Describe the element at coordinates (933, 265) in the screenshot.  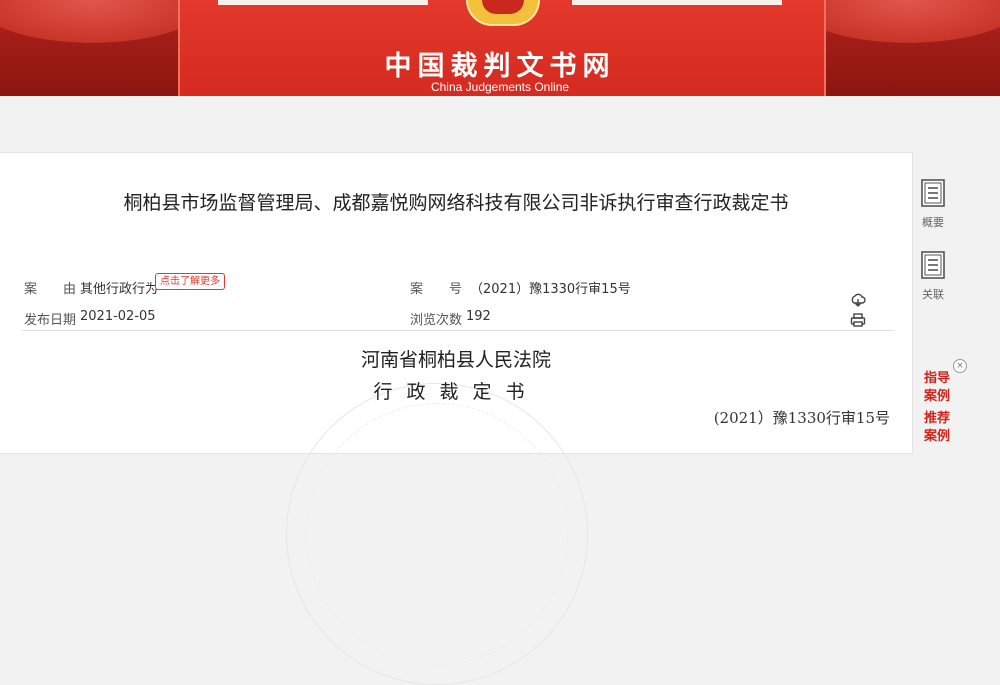
I see `related-icon` at that location.